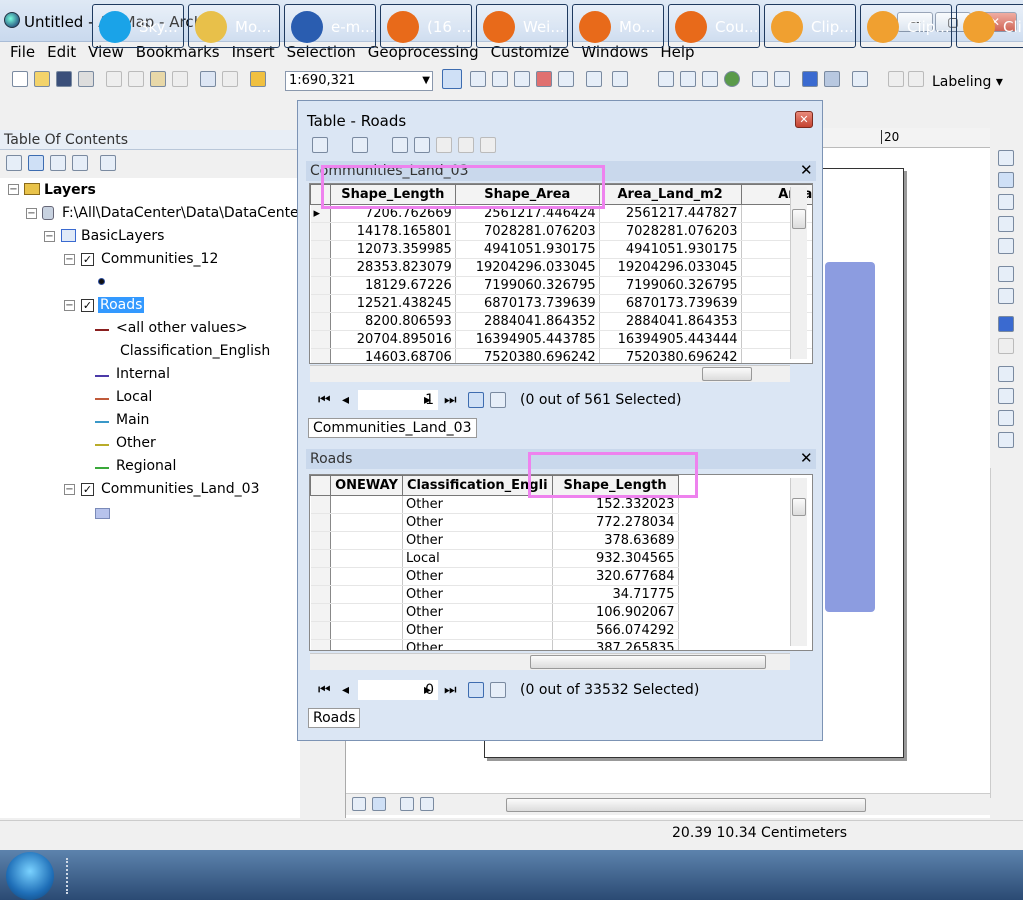 Image resolution: width=1023 pixels, height=900 pixels. I want to click on communities-vscroll-thumb, so click(799, 219).